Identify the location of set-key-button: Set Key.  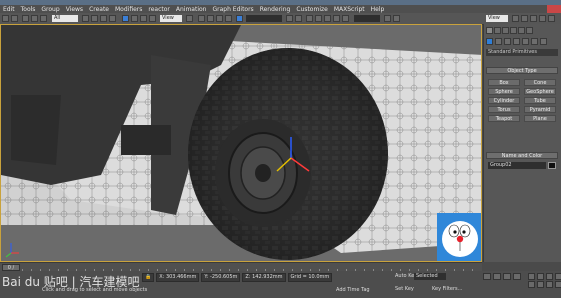
(404, 289).